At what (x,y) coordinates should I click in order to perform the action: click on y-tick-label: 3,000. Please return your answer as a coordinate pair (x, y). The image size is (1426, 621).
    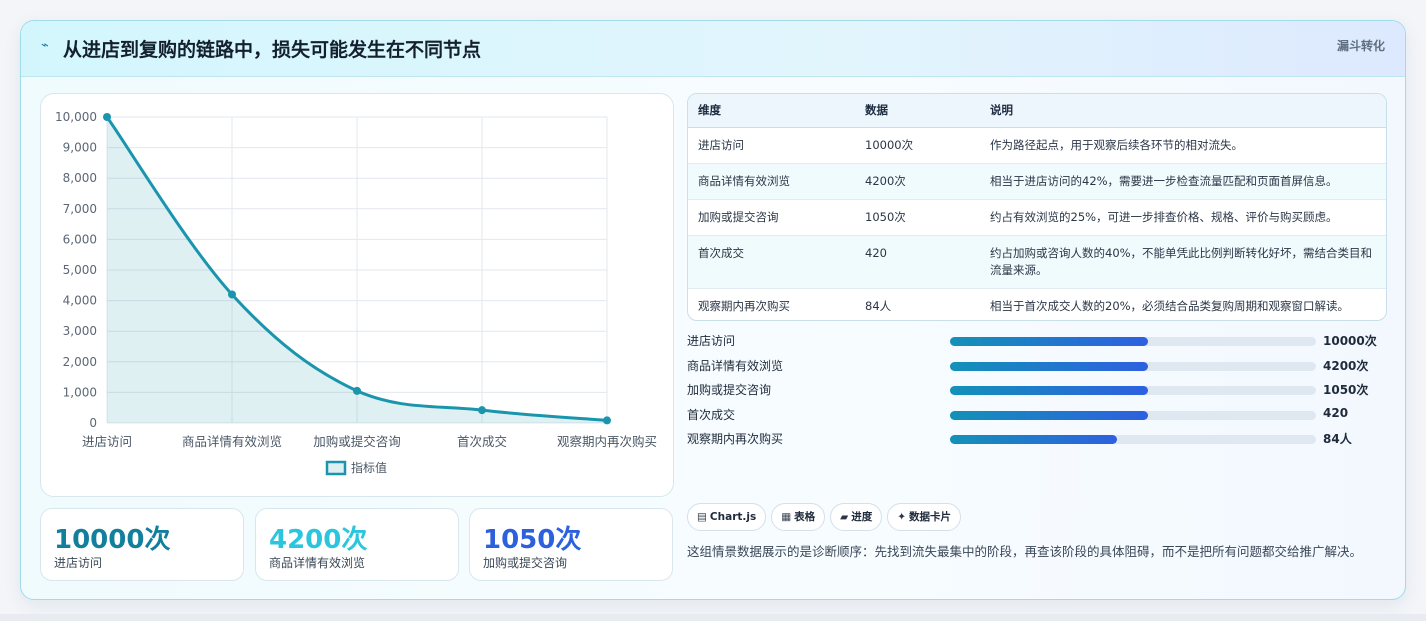
    Looking at the image, I should click on (80, 331).